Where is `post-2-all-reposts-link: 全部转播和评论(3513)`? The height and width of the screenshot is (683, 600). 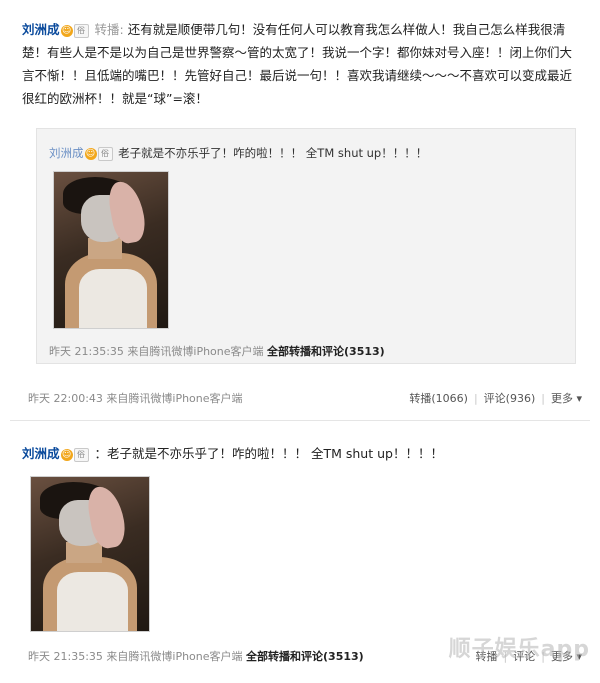 post-2-all-reposts-link: 全部转播和评论(3513) is located at coordinates (305, 656).